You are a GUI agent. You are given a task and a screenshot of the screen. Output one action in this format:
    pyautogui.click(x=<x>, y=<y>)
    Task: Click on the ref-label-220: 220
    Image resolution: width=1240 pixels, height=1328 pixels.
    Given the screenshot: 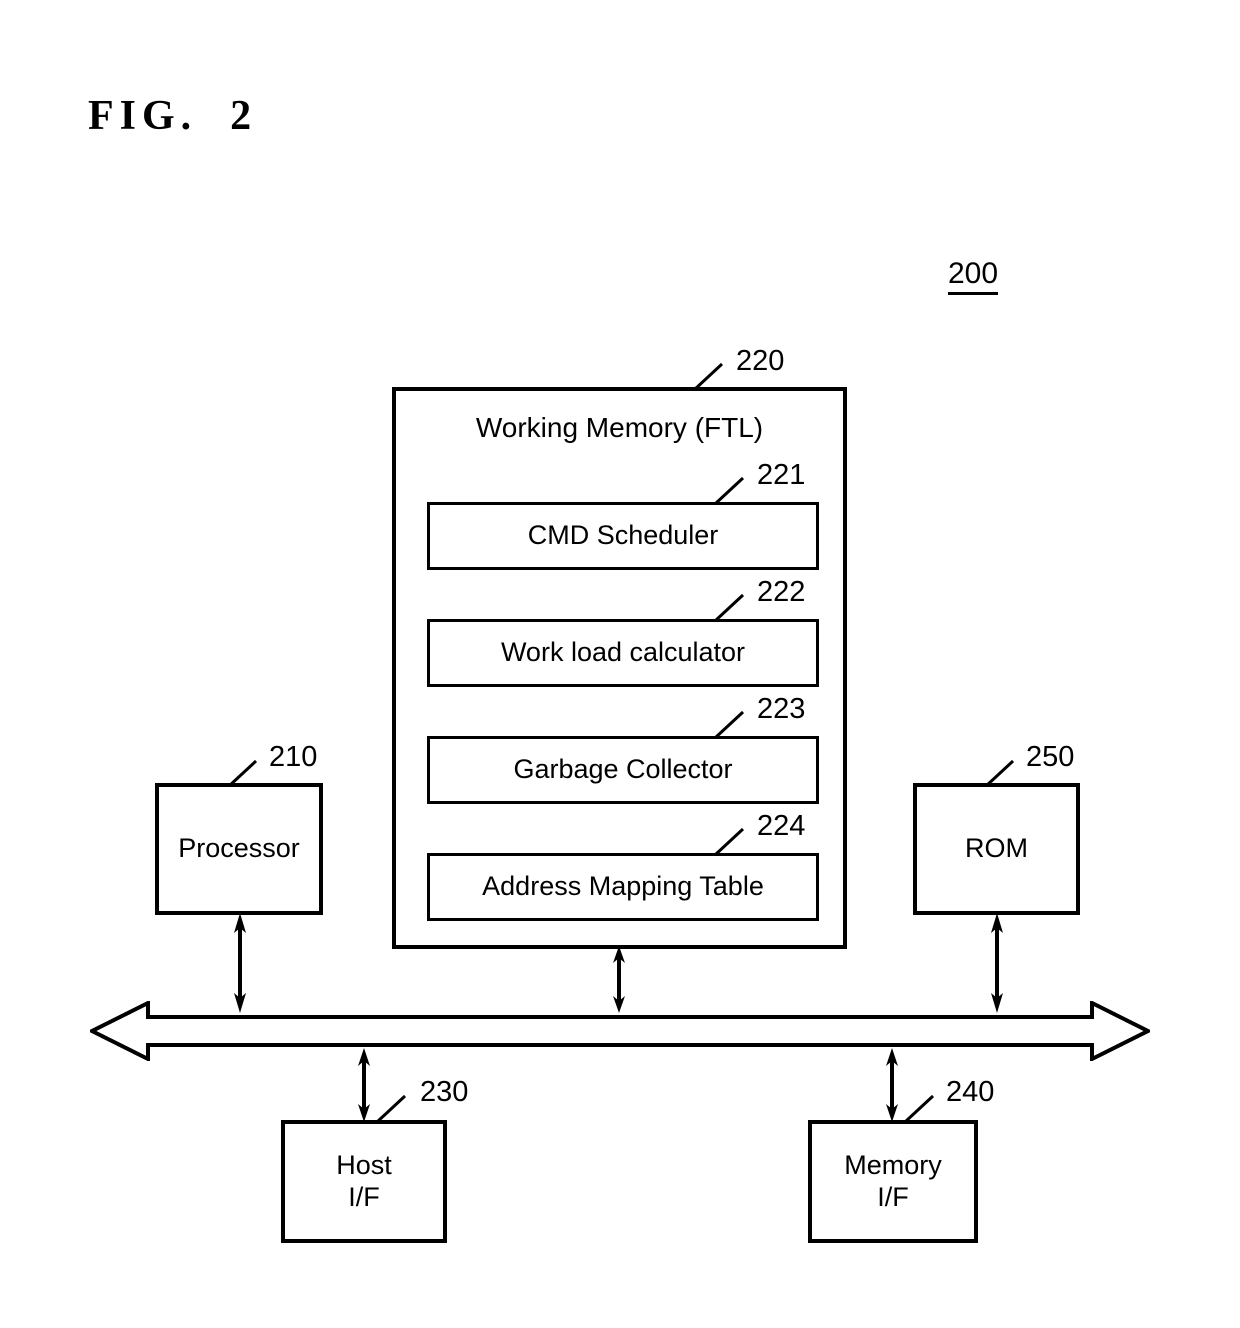 What is the action you would take?
    pyautogui.click(x=760, y=361)
    